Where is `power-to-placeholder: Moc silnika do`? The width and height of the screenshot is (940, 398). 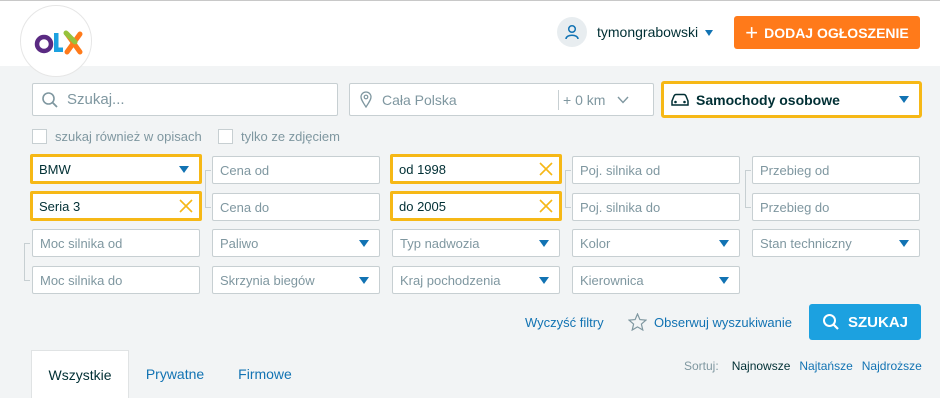
power-to-placeholder: Moc silnika do is located at coordinates (81, 280).